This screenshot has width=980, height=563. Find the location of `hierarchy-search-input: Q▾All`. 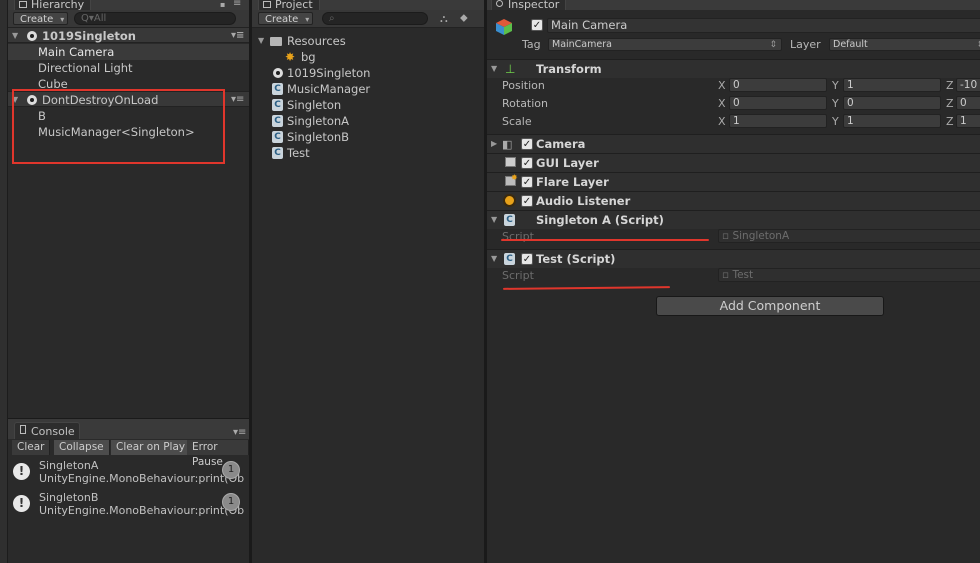

hierarchy-search-input: Q▾All is located at coordinates (155, 18).